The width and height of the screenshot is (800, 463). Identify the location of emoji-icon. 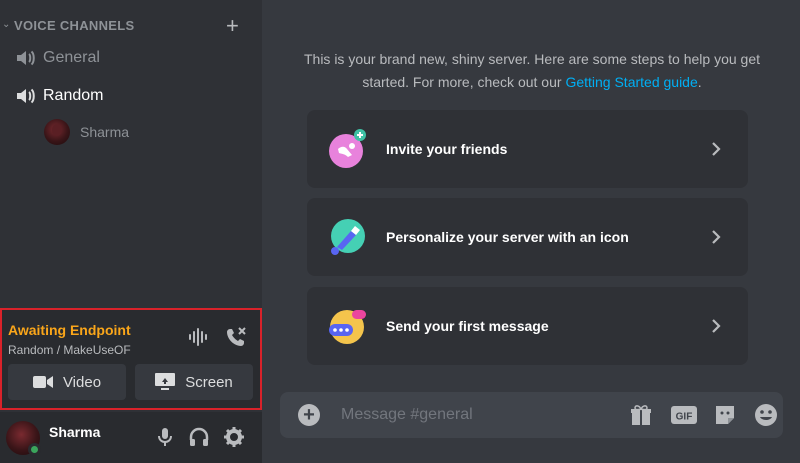
(766, 415).